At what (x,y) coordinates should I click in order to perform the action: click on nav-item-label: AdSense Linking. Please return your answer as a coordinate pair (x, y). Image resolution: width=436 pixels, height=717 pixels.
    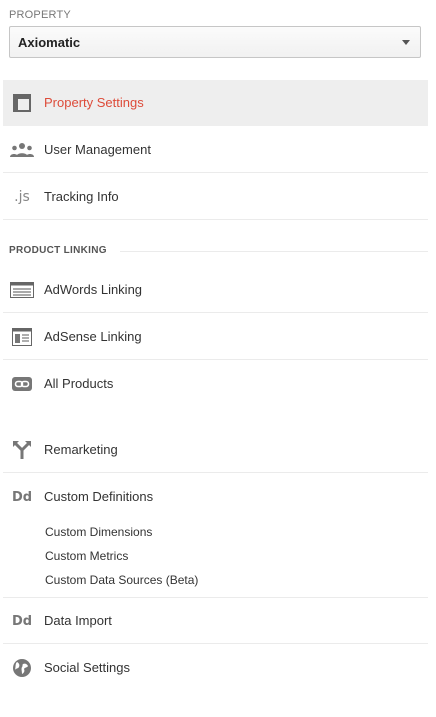
    Looking at the image, I should click on (93, 336).